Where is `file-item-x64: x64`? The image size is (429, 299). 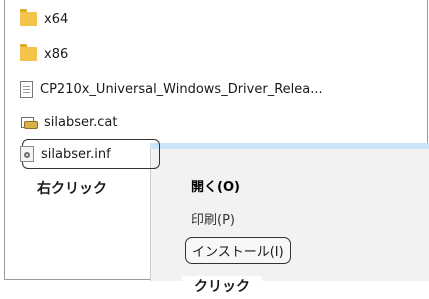
file-item-x64: x64 is located at coordinates (44, 19).